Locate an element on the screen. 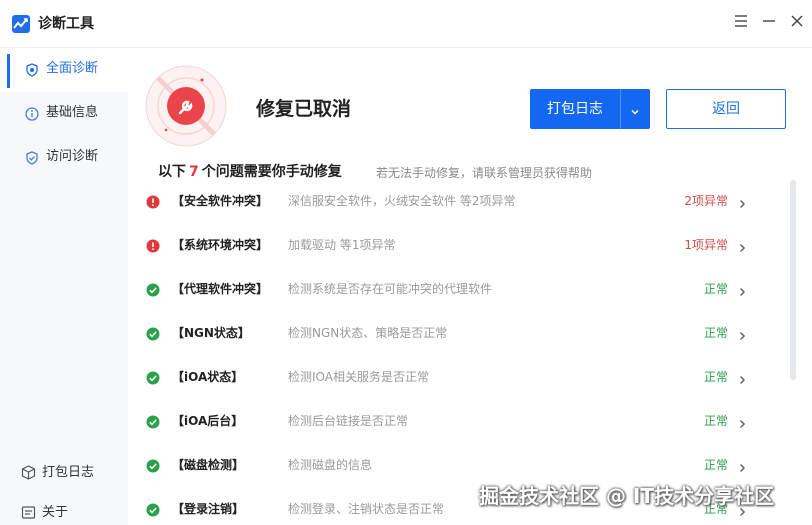 This screenshot has width=812, height=525. menu-icon is located at coordinates (741, 21).